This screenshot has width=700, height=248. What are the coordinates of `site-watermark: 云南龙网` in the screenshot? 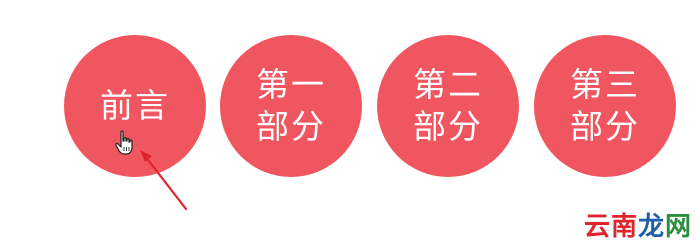 It's located at (638, 227).